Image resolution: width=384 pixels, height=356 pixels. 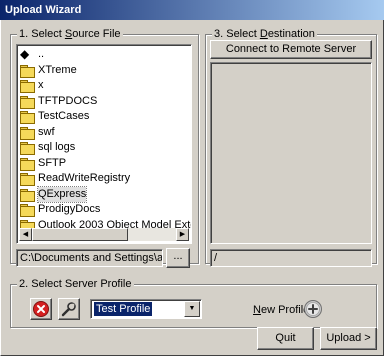 I want to click on list-item: TFTPDOCS, so click(x=105, y=102).